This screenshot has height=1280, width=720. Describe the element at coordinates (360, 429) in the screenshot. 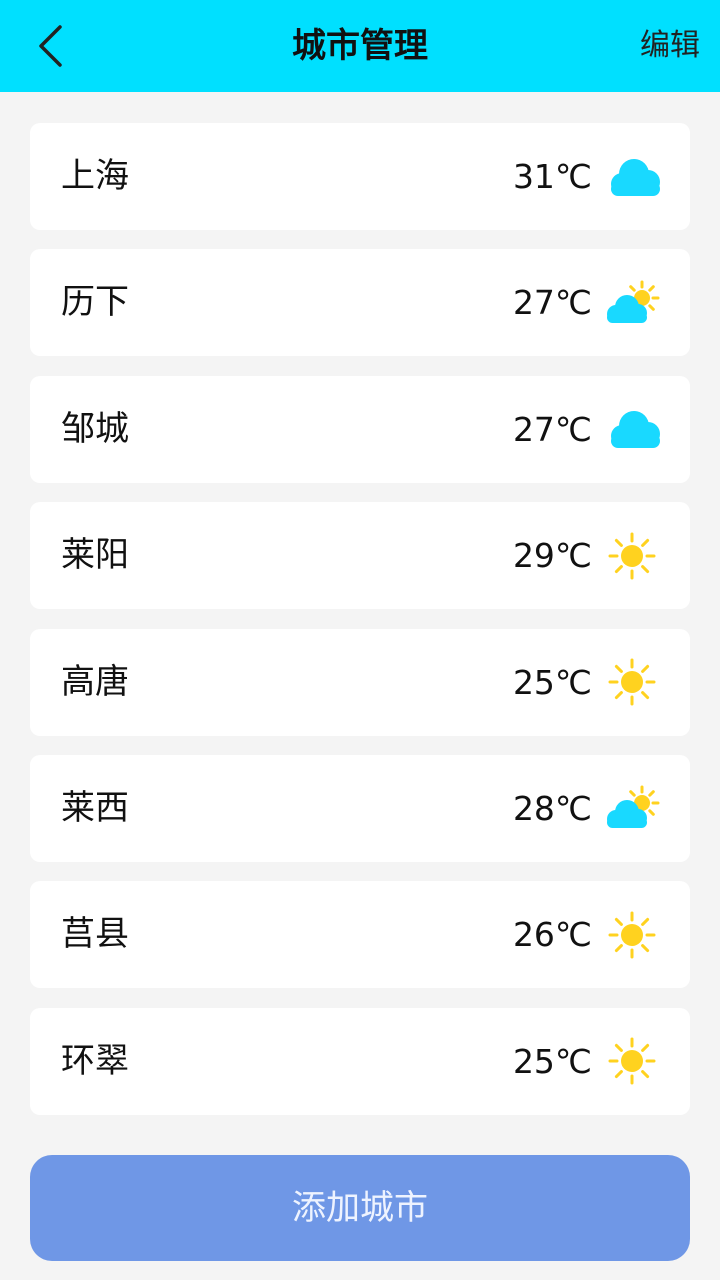

I see `city-card: 邹城 27℃` at that location.